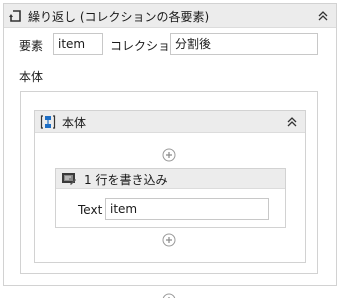  What do you see at coordinates (90, 210) in the screenshot?
I see `text-label: Text` at bounding box center [90, 210].